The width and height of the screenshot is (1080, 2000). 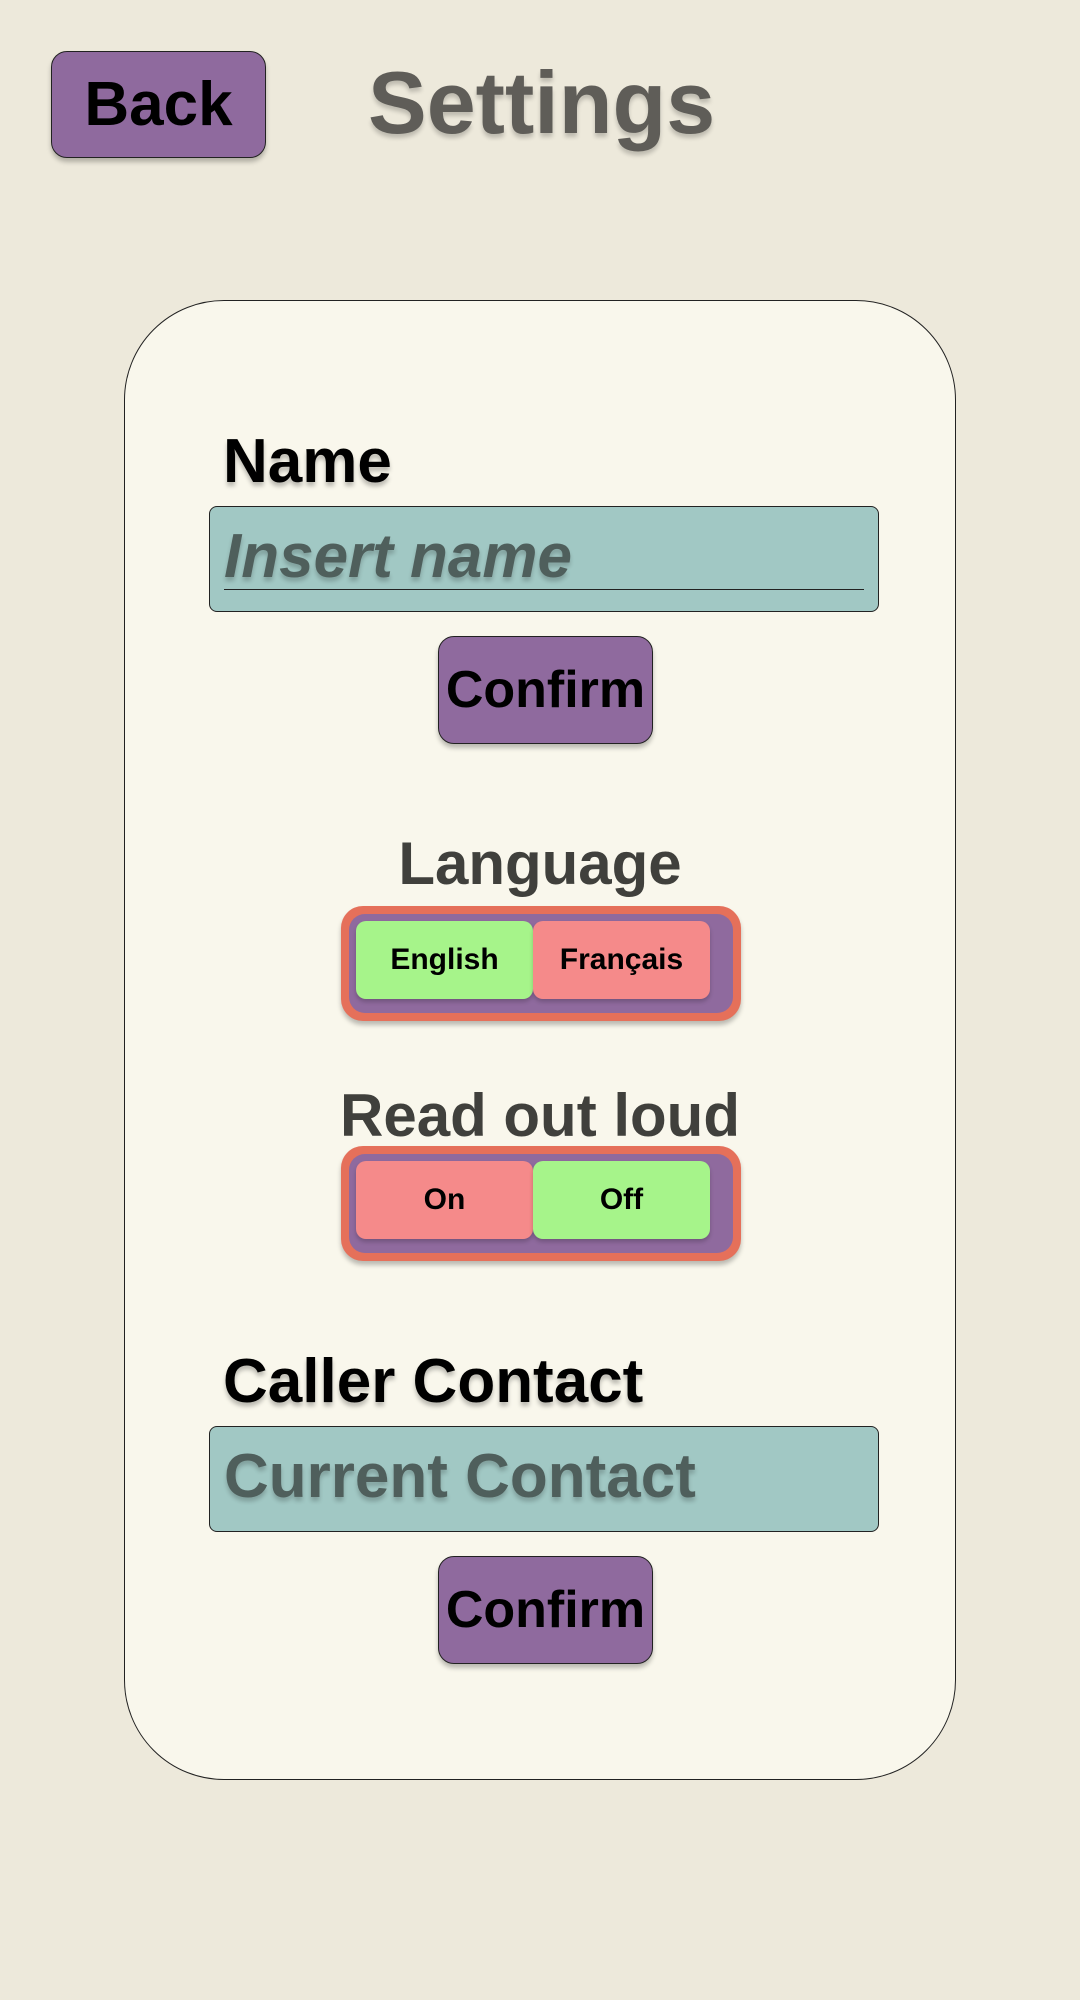 What do you see at coordinates (444, 1200) in the screenshot?
I see `read-out-loud-on: On` at bounding box center [444, 1200].